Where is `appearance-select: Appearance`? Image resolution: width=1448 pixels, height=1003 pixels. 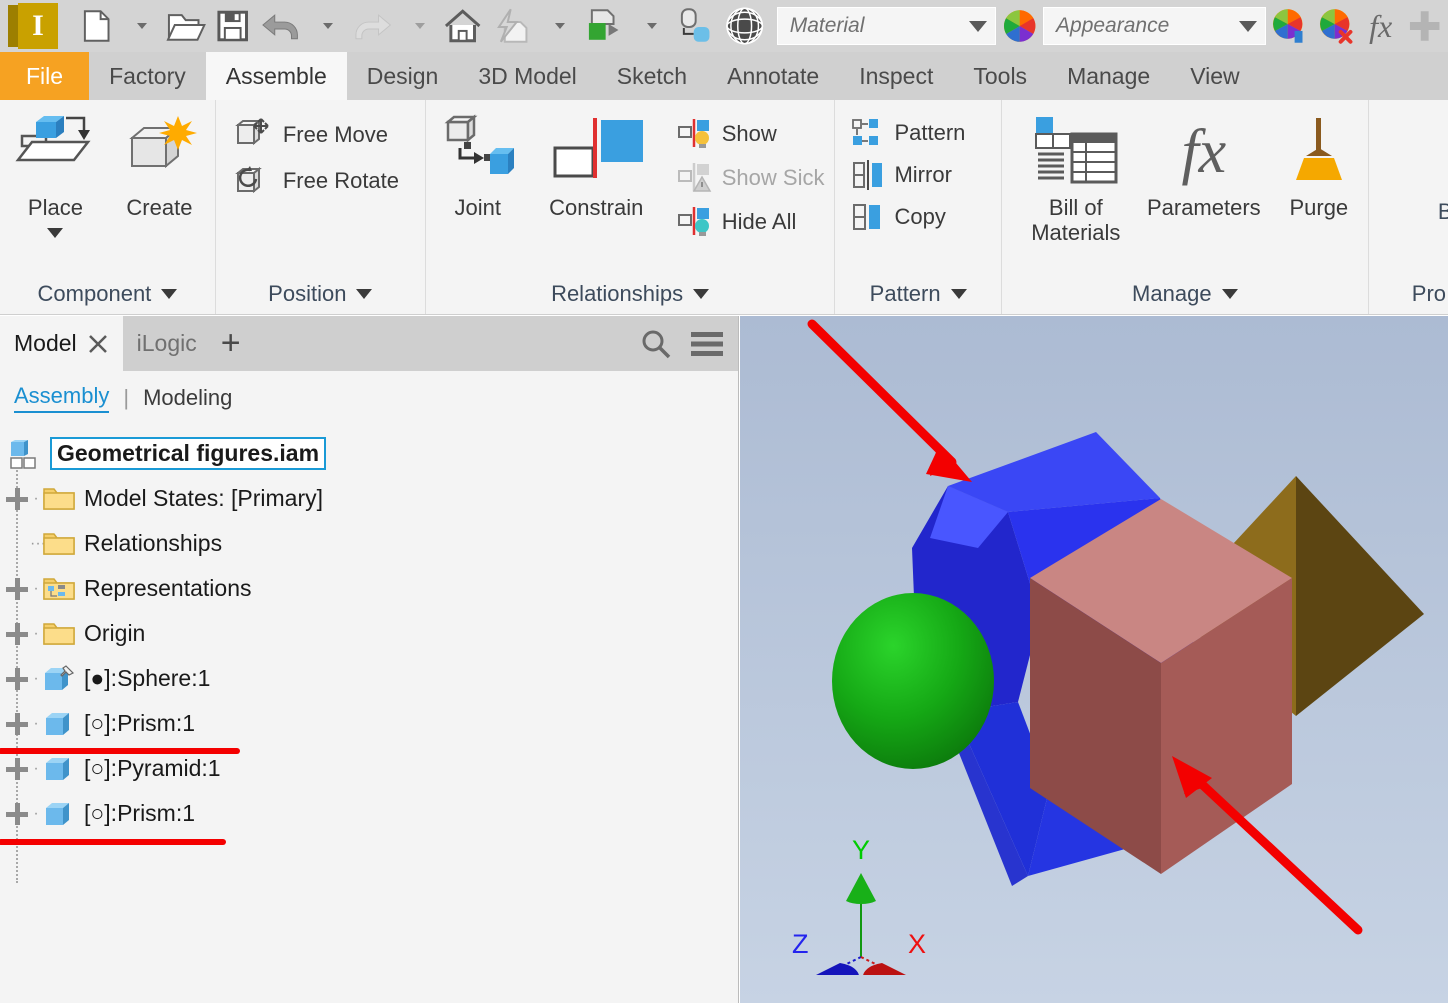 appearance-select: Appearance is located at coordinates (1154, 26).